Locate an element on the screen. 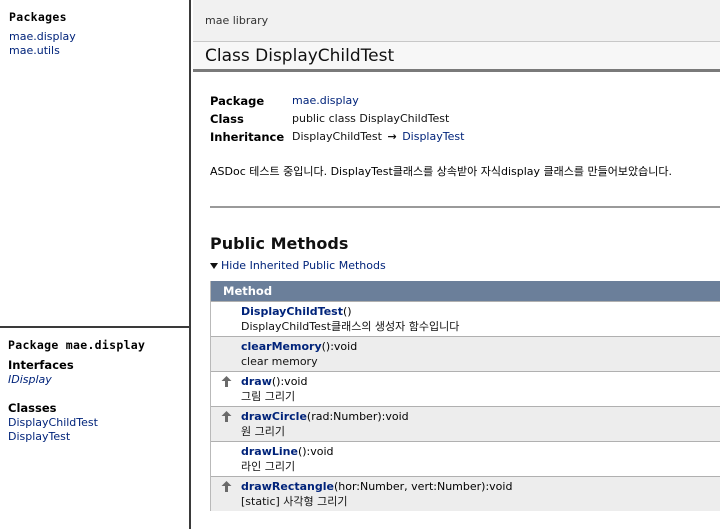 The height and width of the screenshot is (529, 720). method-description: 라인 그리기 is located at coordinates (268, 466).